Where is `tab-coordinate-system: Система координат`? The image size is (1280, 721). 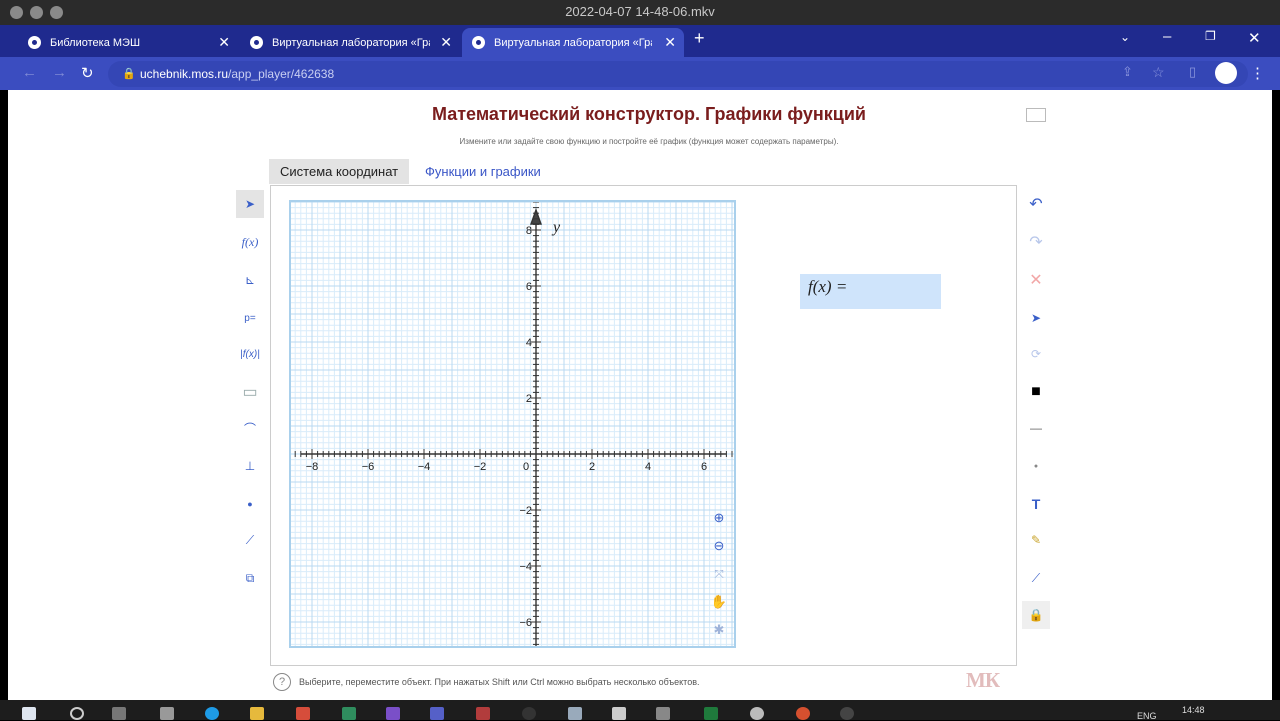 tab-coordinate-system: Система координат is located at coordinates (339, 171).